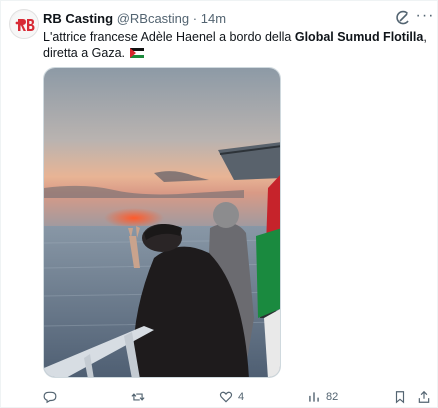 This screenshot has width=438, height=408. I want to click on tweet-header: RB Casting @RBcasting · 14m, so click(134, 19).